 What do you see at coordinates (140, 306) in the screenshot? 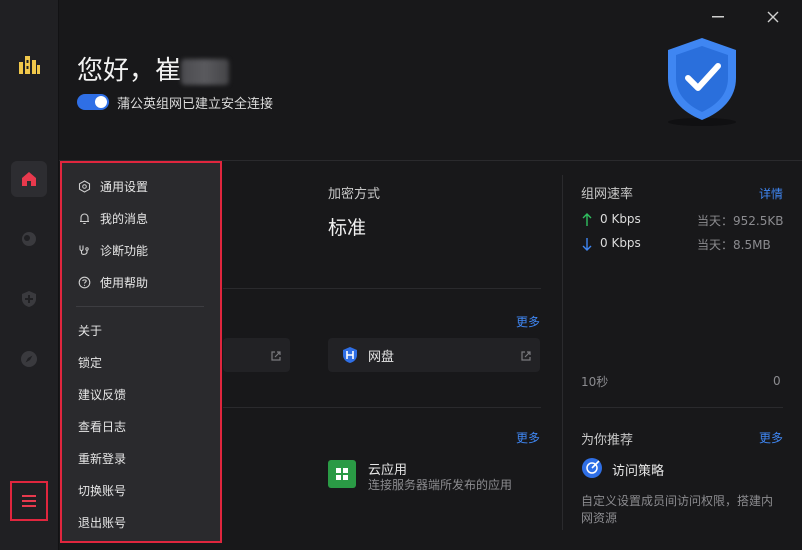
I see `menu-divider` at bounding box center [140, 306].